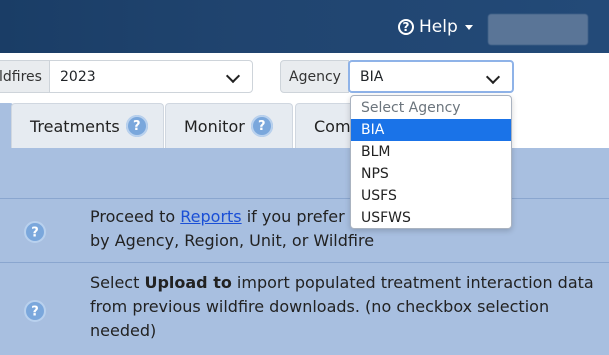 The width and height of the screenshot is (609, 355). Describe the element at coordinates (210, 216) in the screenshot. I see `reports-link: Reports` at that location.